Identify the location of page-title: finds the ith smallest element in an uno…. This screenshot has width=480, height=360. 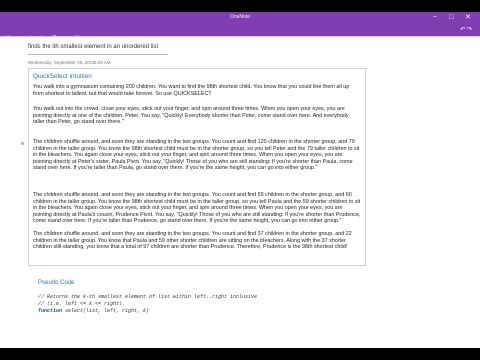
(93, 47).